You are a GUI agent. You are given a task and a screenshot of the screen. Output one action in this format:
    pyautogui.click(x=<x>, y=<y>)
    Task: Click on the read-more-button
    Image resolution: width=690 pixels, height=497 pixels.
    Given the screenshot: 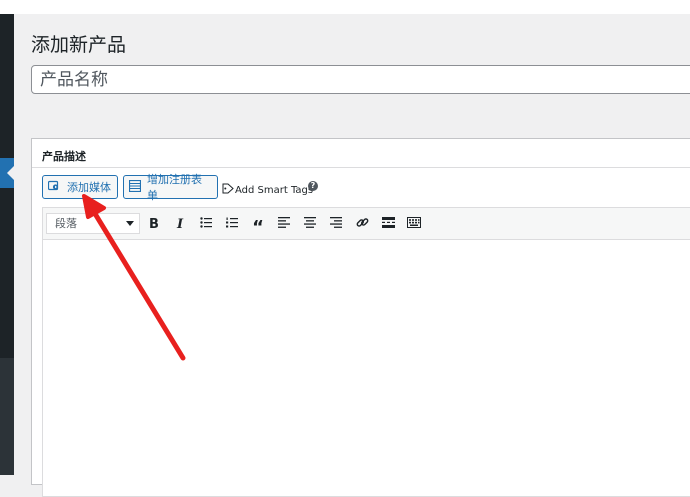 What is the action you would take?
    pyautogui.click(x=388, y=224)
    